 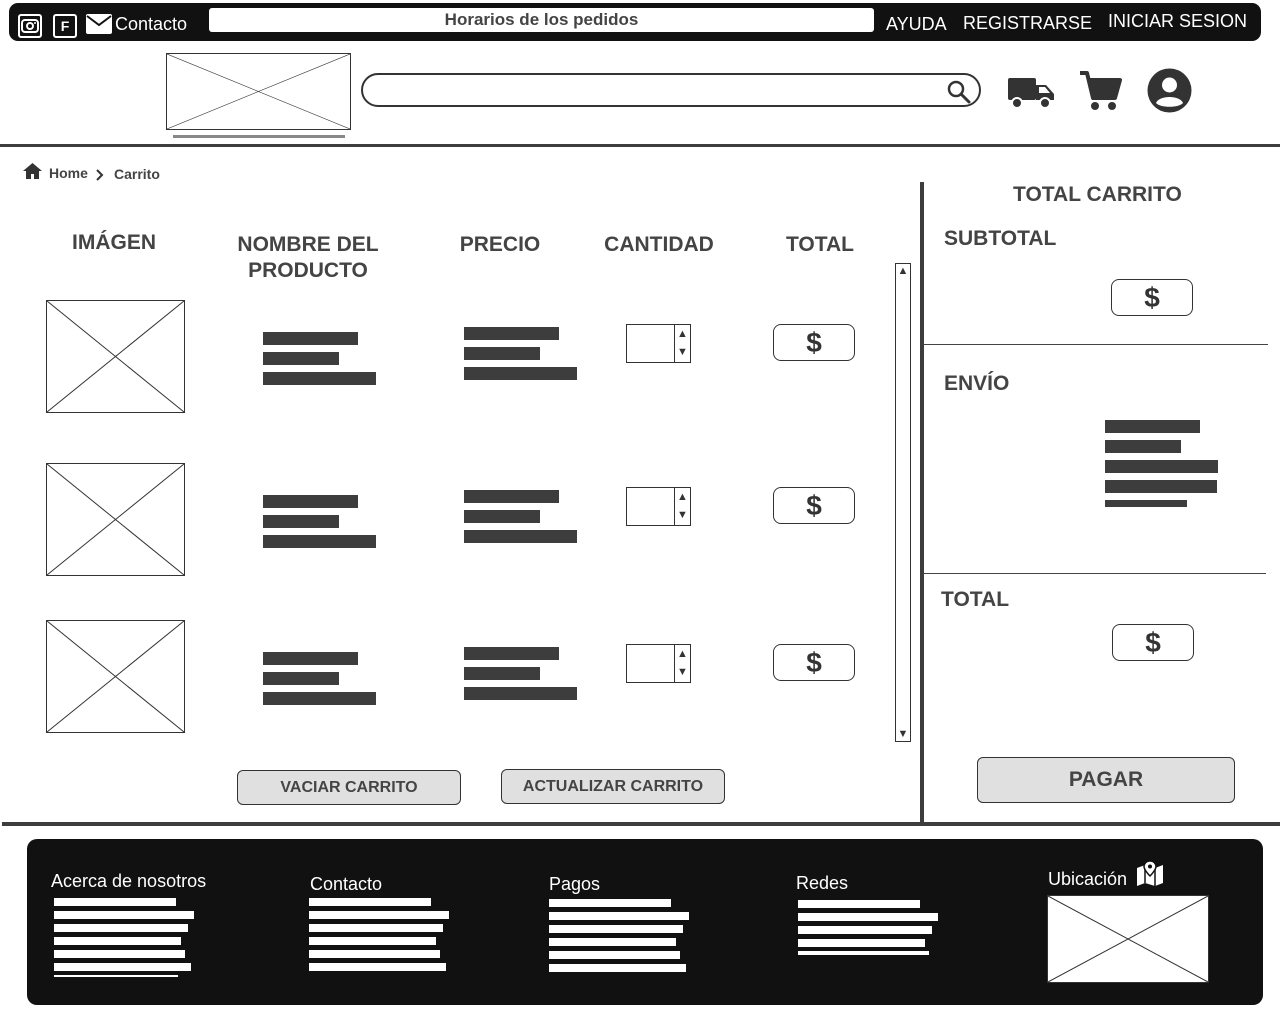 What do you see at coordinates (574, 884) in the screenshot?
I see `footer-payments-title: Pagos` at bounding box center [574, 884].